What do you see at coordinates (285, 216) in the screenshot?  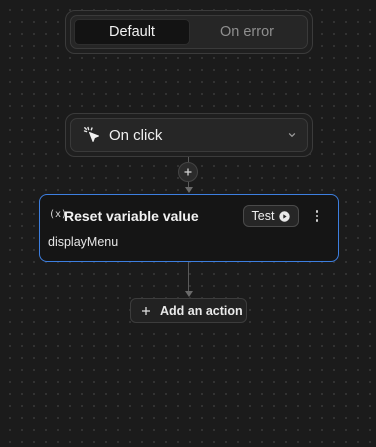 I see `play-circle-icon` at bounding box center [285, 216].